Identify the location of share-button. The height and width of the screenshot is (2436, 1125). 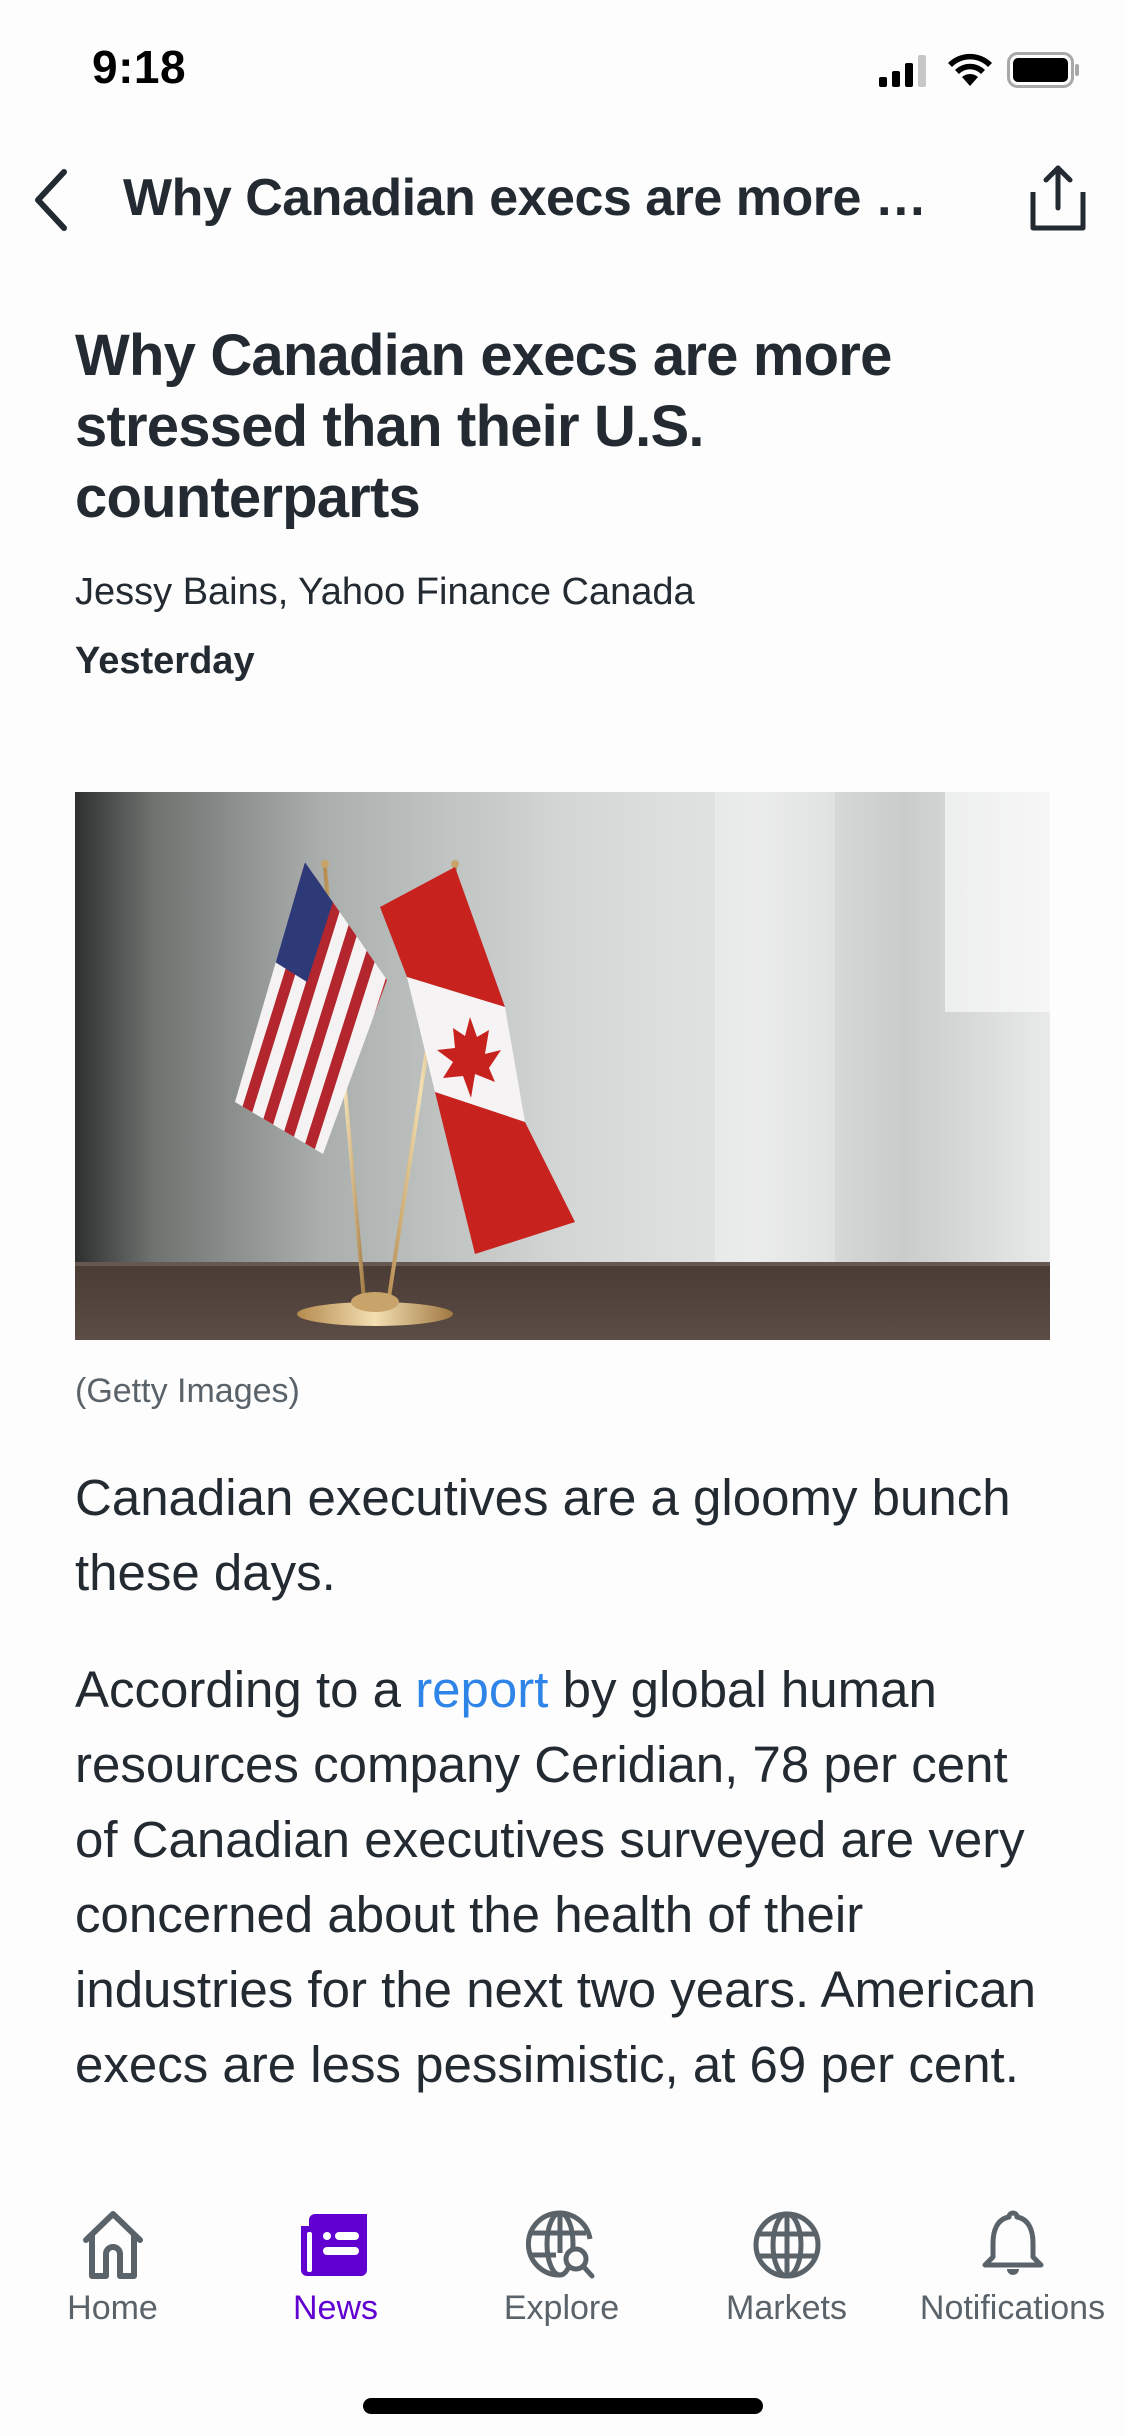
(1058, 198).